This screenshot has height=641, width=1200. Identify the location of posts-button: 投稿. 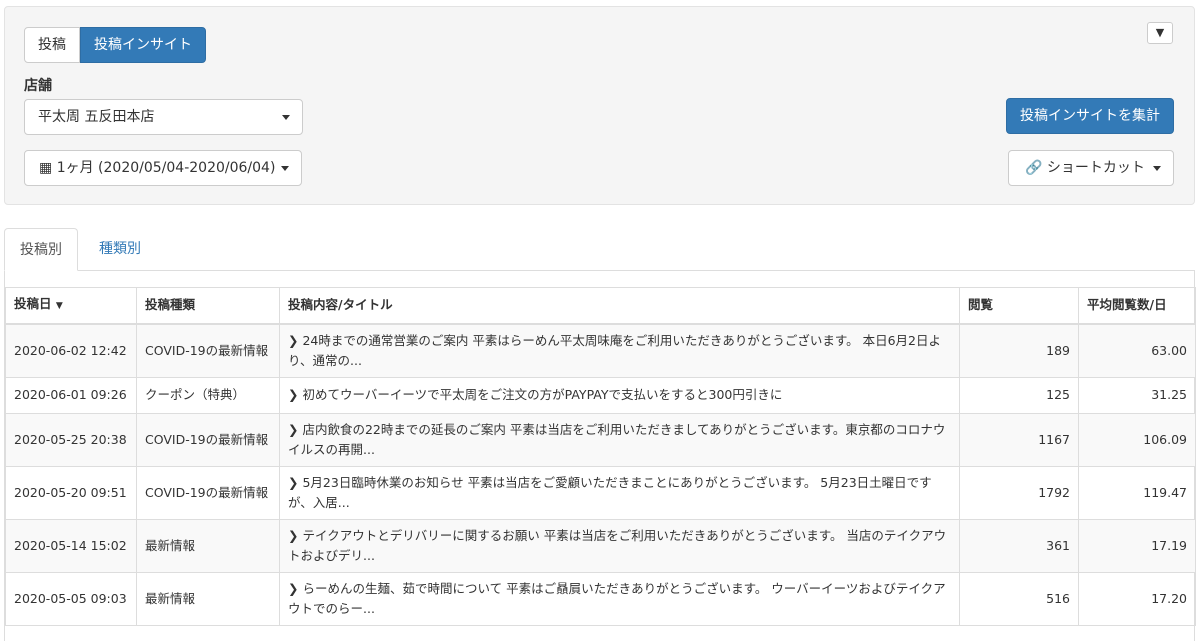
(52, 45).